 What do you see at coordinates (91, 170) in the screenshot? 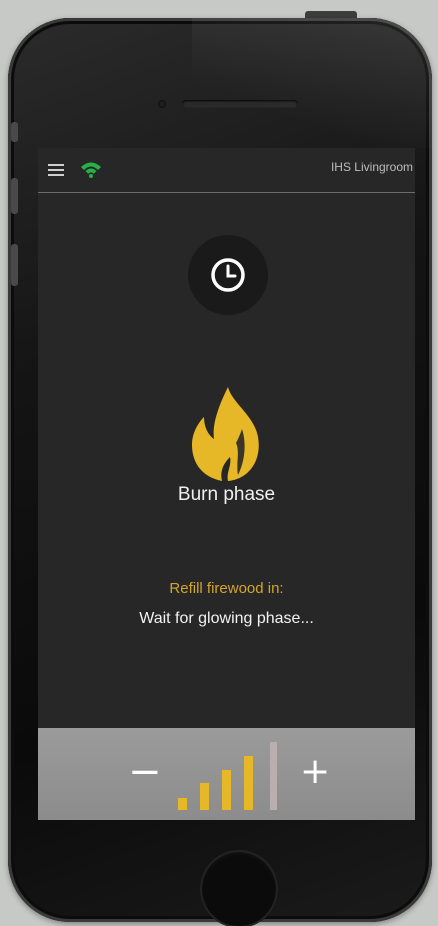
I see `wifi-icon` at bounding box center [91, 170].